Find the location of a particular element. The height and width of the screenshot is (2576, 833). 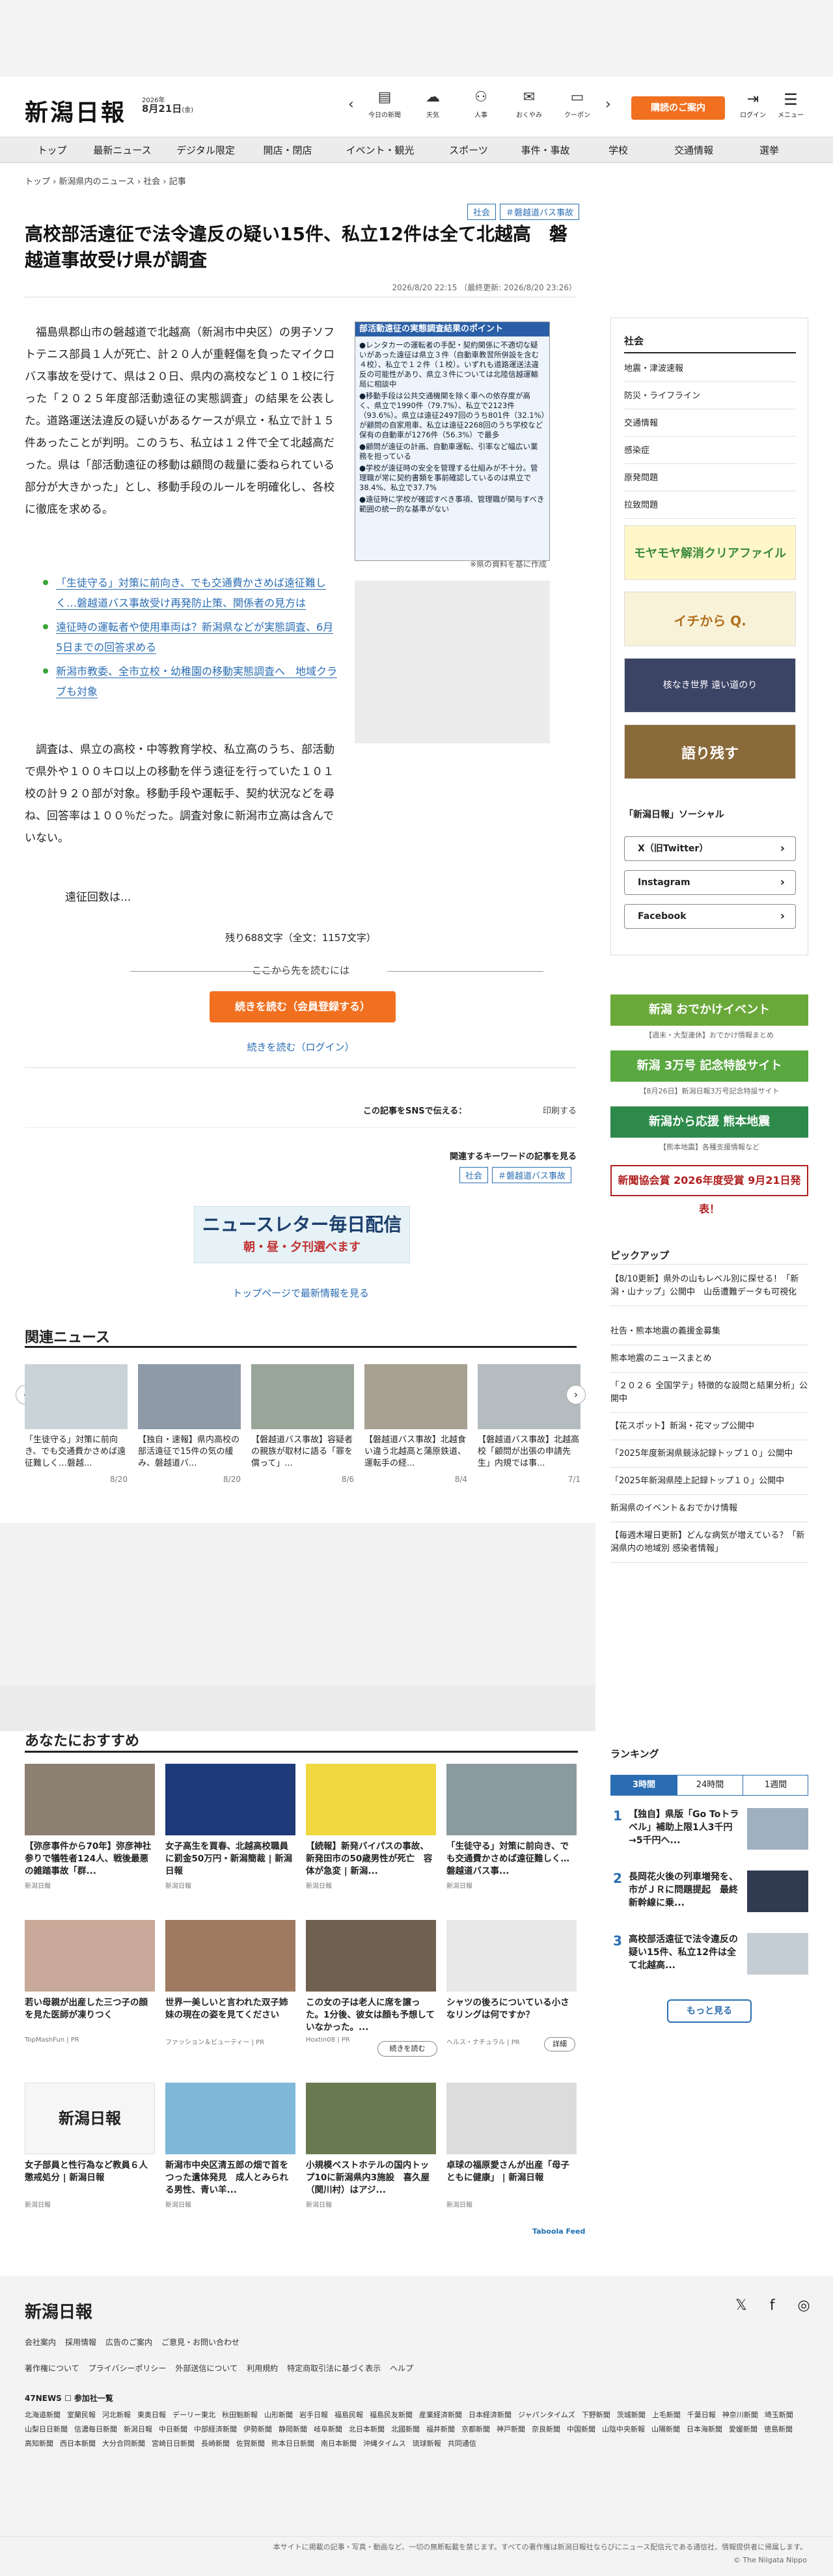

carousel-next-button: › is located at coordinates (576, 1394).